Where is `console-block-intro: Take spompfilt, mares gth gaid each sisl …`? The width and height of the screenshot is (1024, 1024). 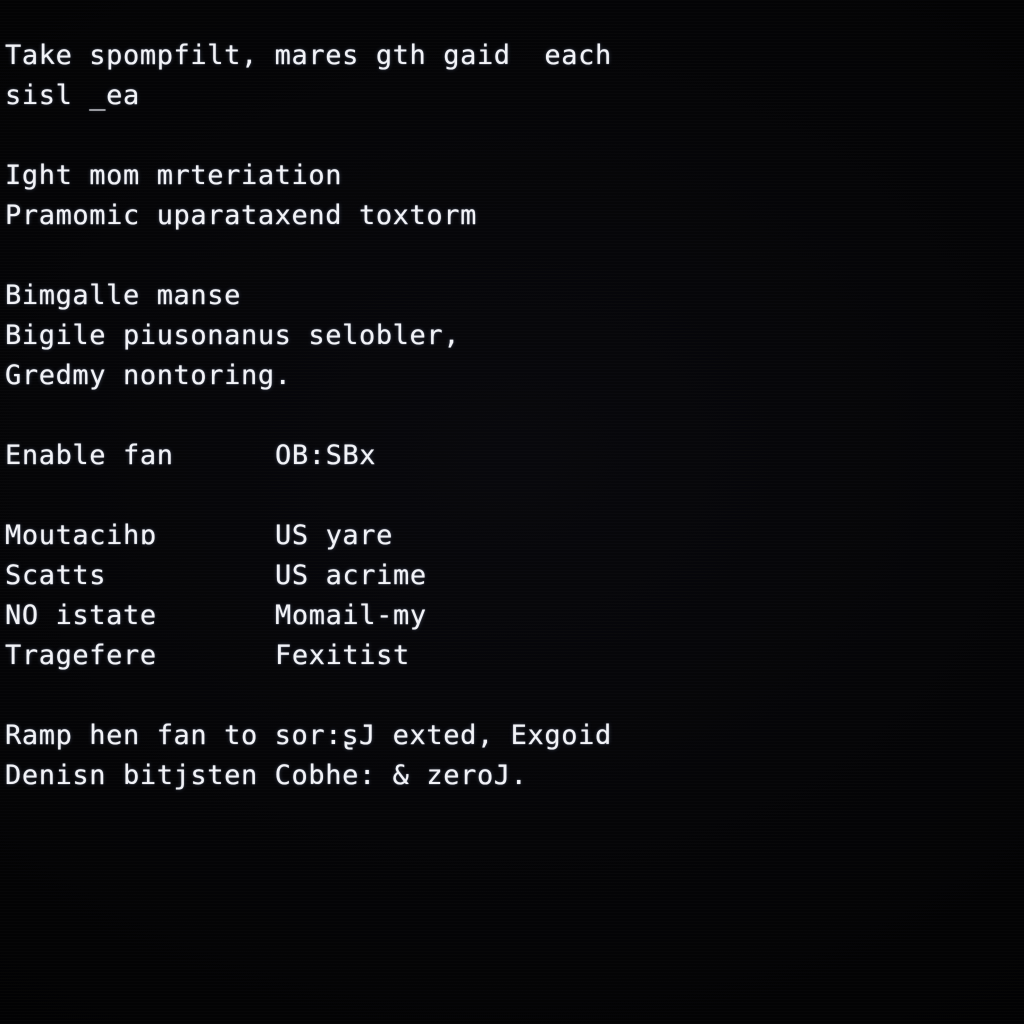
console-block-intro: Take spompfilt, mares gth gaid each sisl … is located at coordinates (512, 76).